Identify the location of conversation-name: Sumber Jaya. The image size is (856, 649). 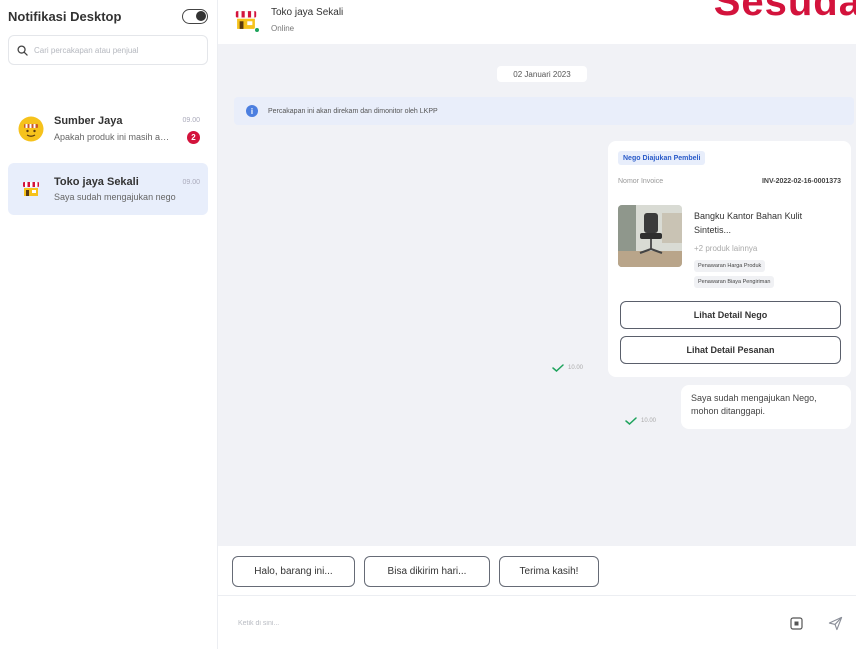
(88, 120).